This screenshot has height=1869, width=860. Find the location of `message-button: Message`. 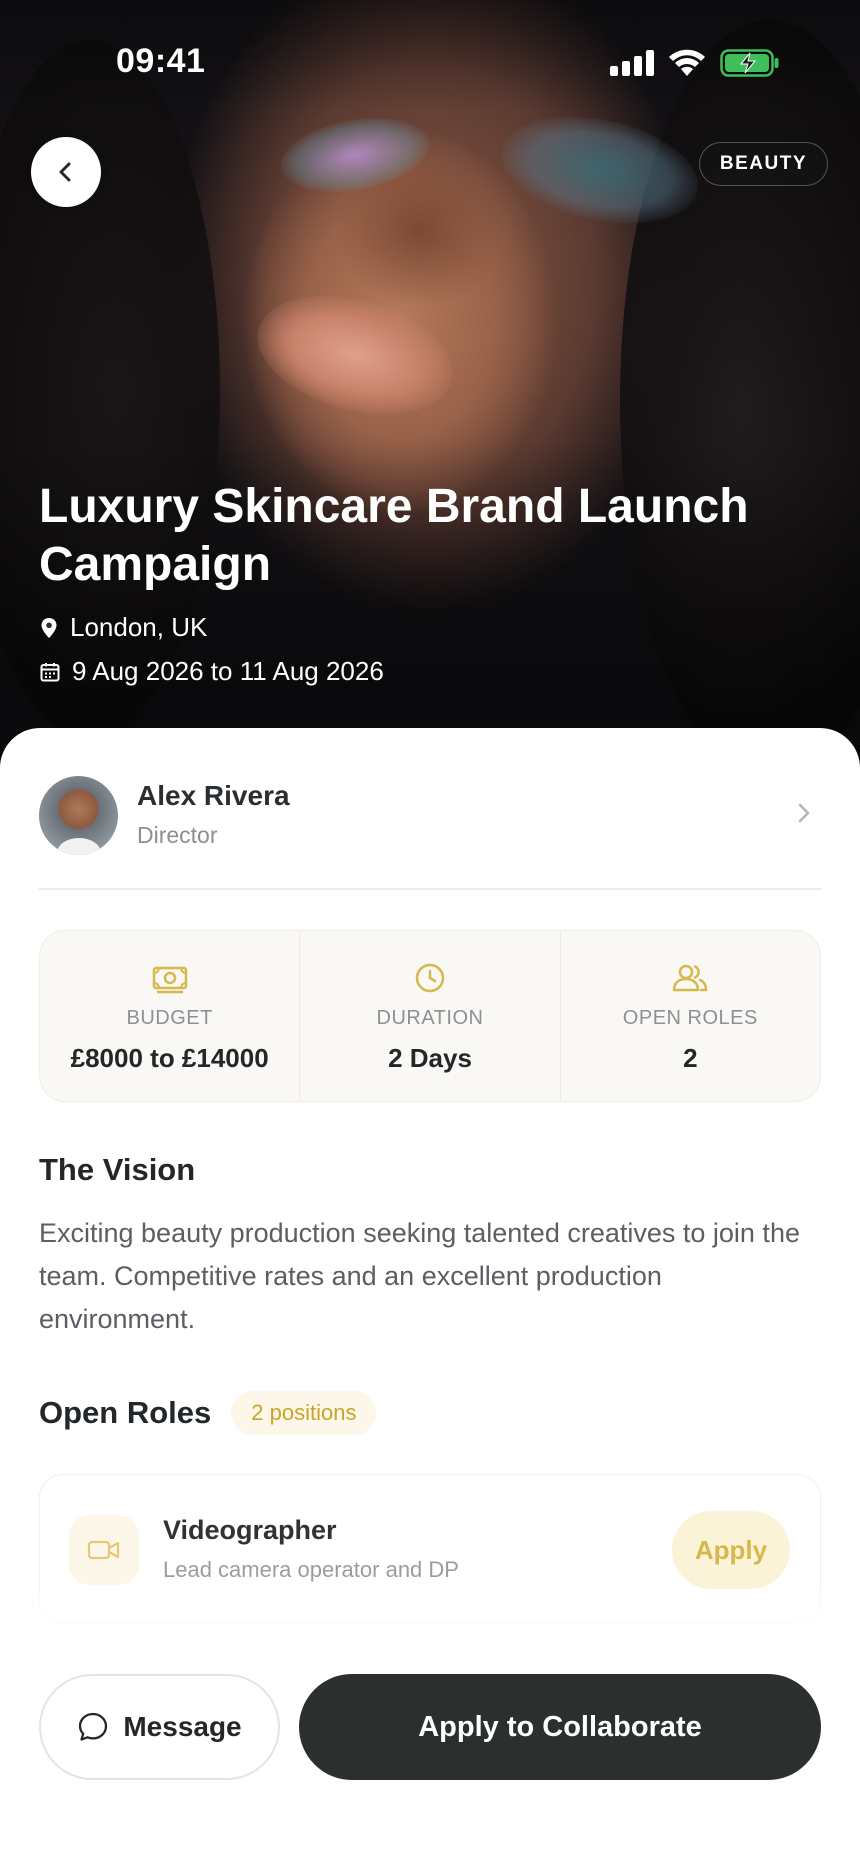

message-button: Message is located at coordinates (159, 1727).